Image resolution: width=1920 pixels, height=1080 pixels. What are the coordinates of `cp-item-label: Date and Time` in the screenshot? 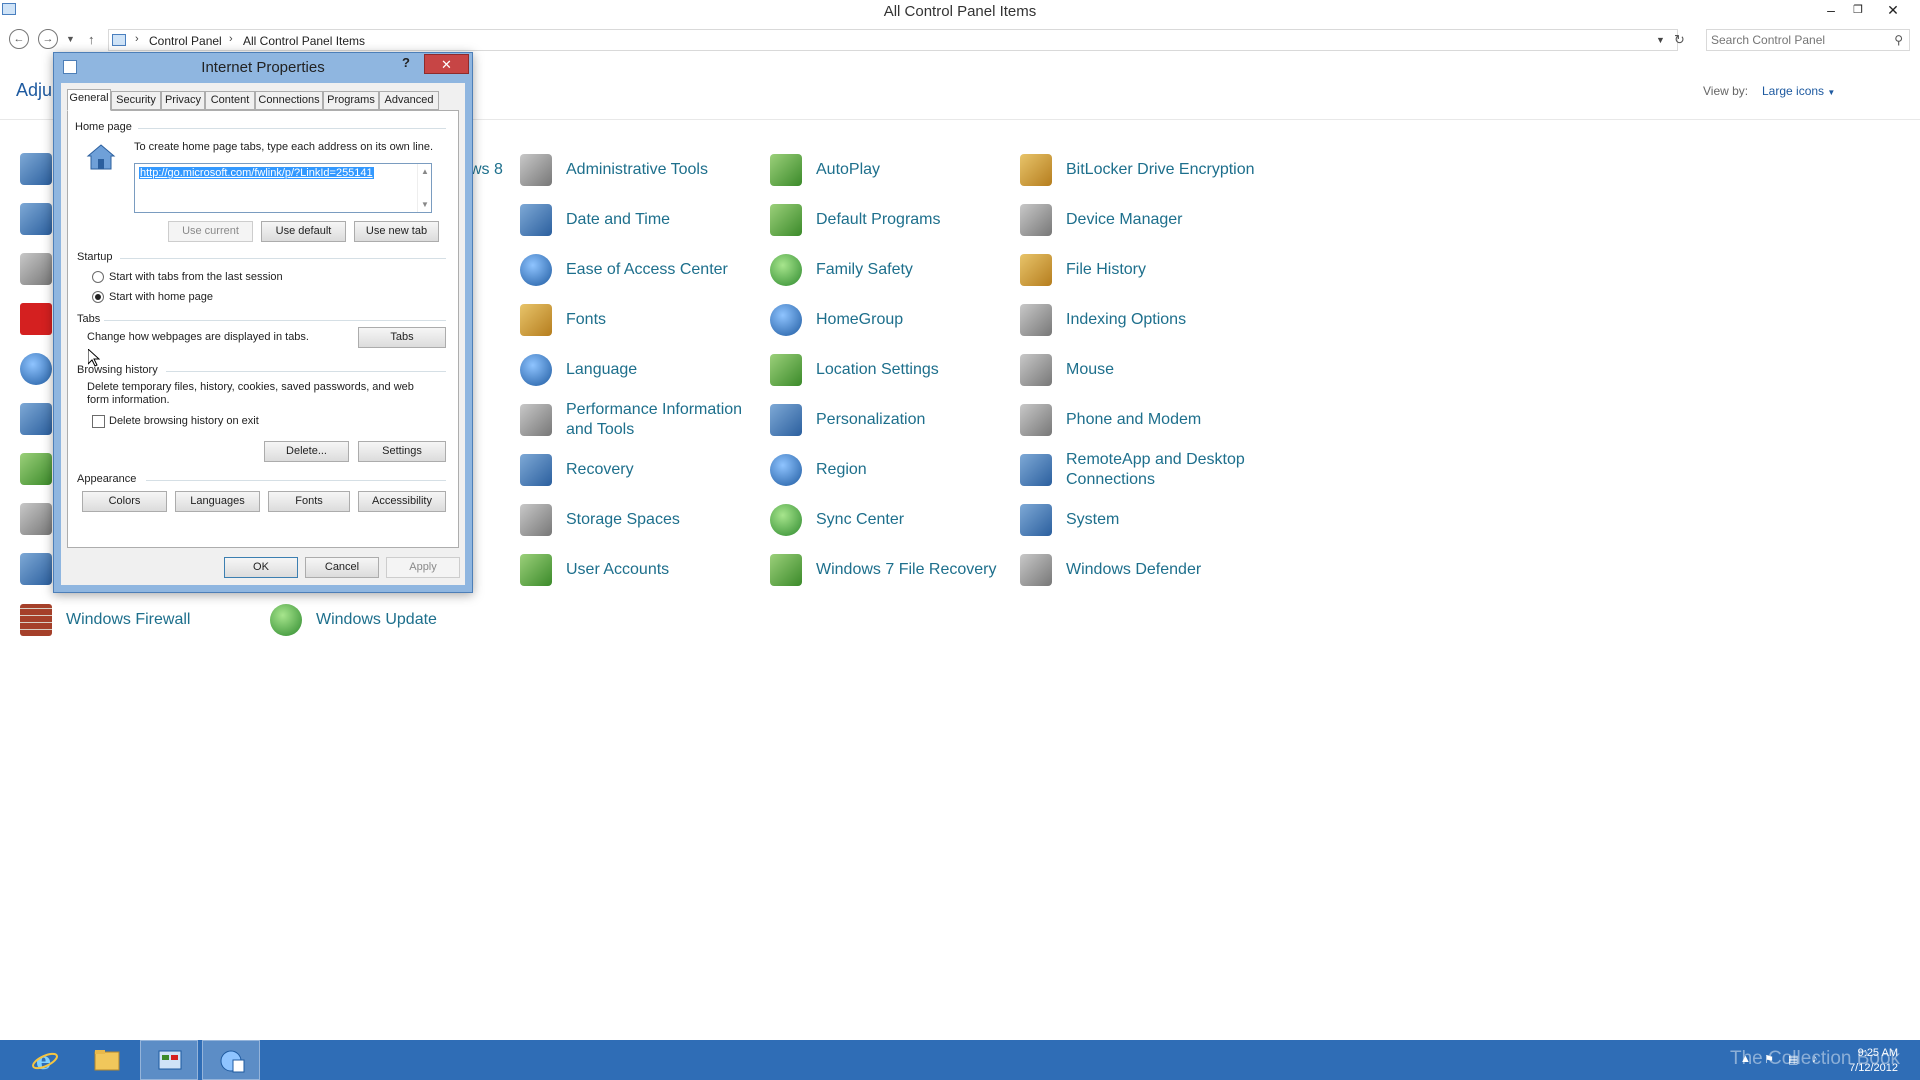 It's located at (618, 220).